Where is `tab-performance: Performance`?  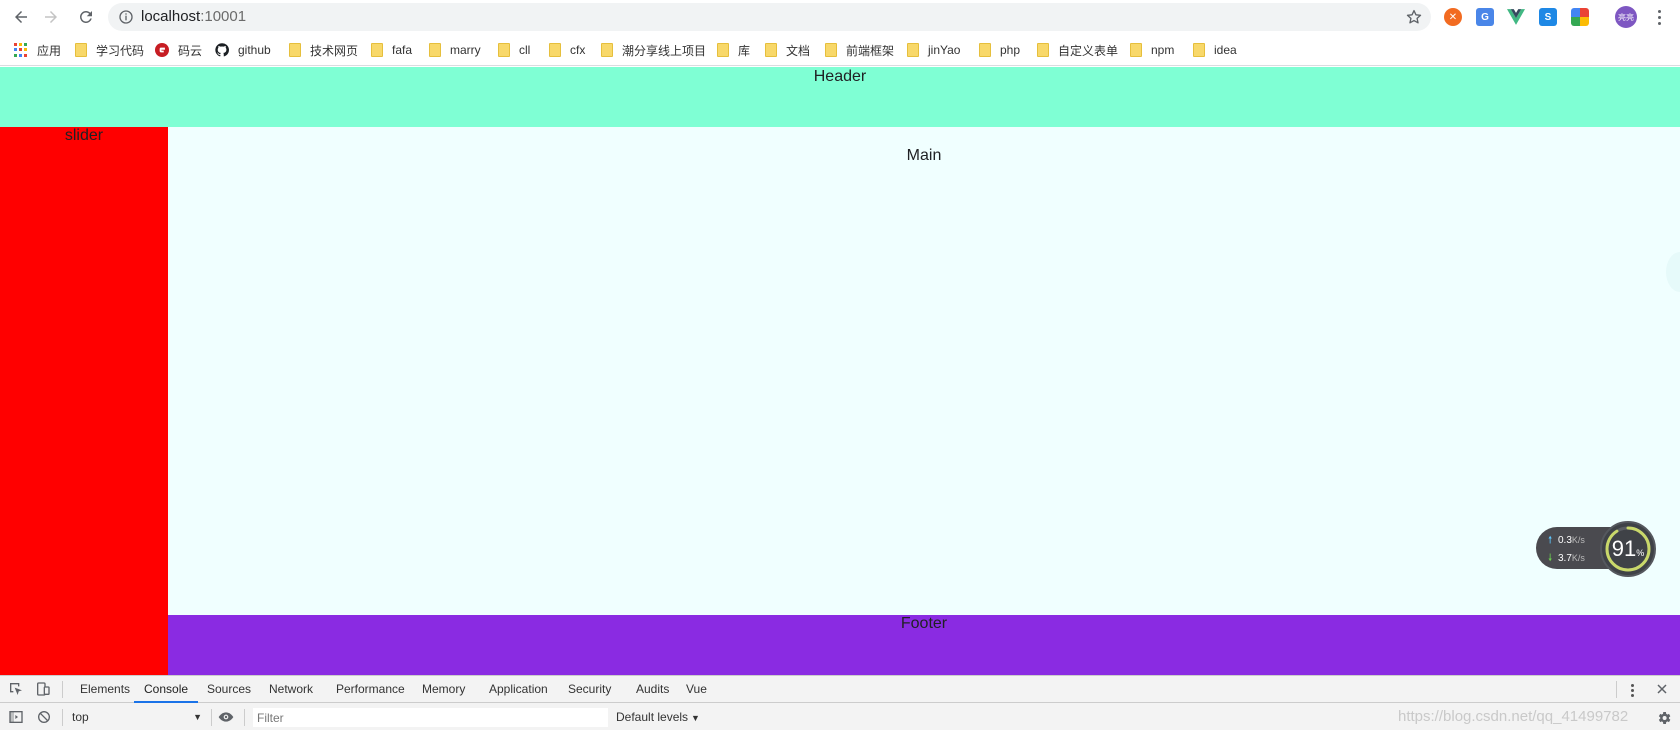 tab-performance: Performance is located at coordinates (370, 689).